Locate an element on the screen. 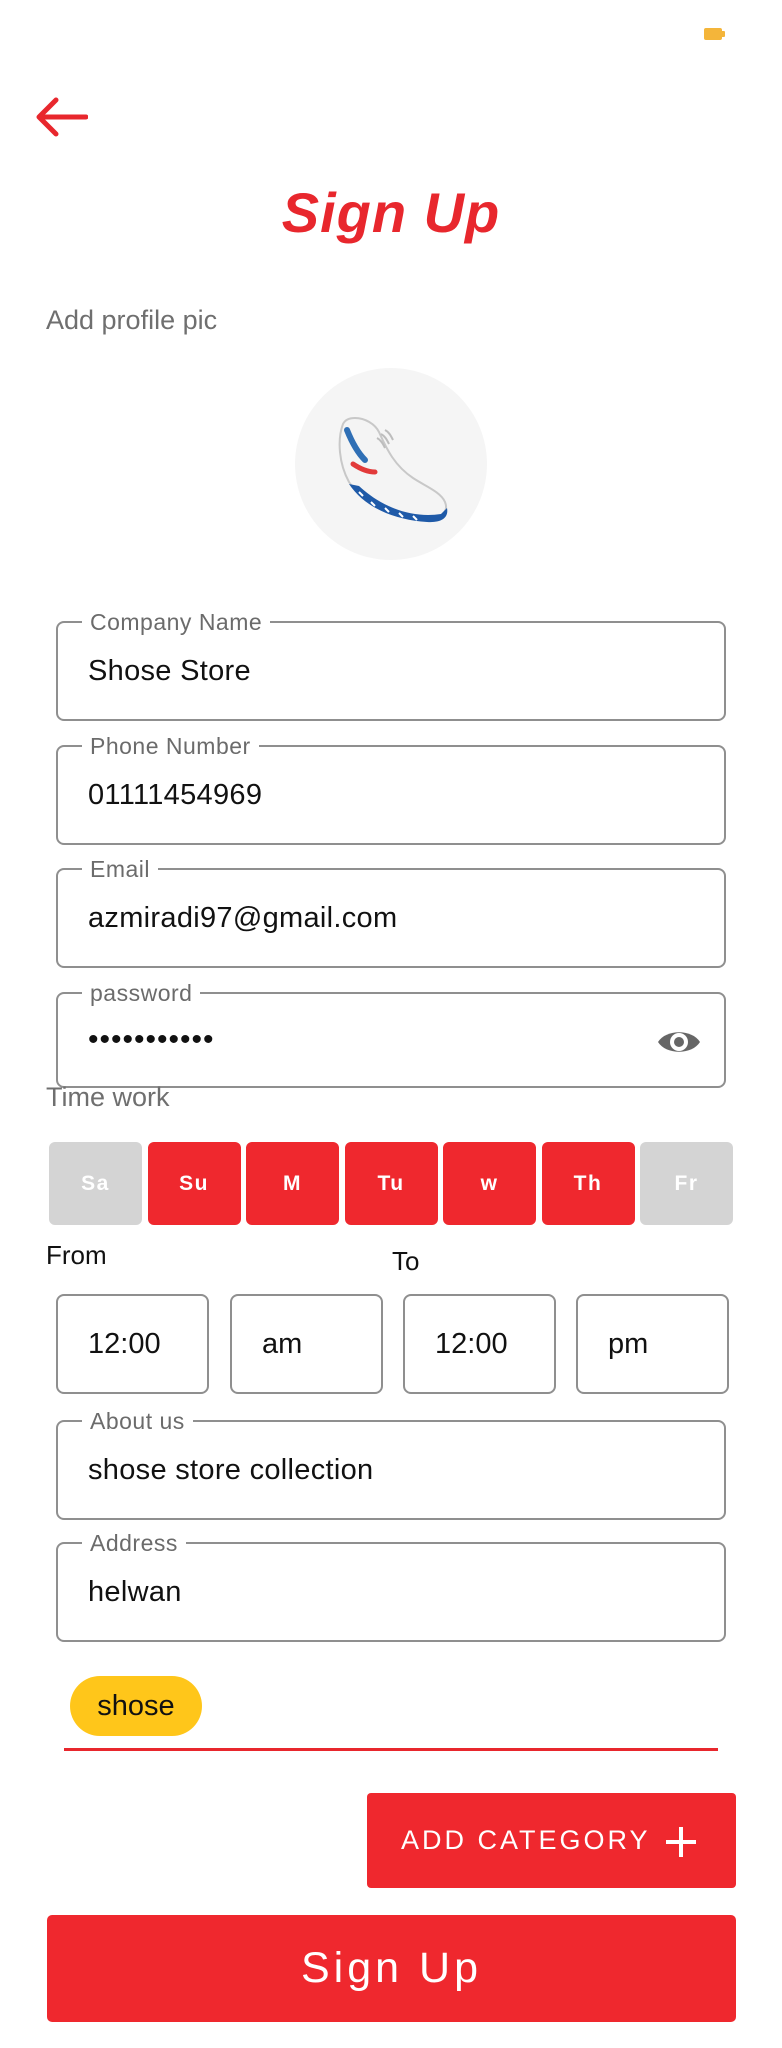 The width and height of the screenshot is (782, 2048). email-value: azmiradi97@gmail.com is located at coordinates (243, 917).